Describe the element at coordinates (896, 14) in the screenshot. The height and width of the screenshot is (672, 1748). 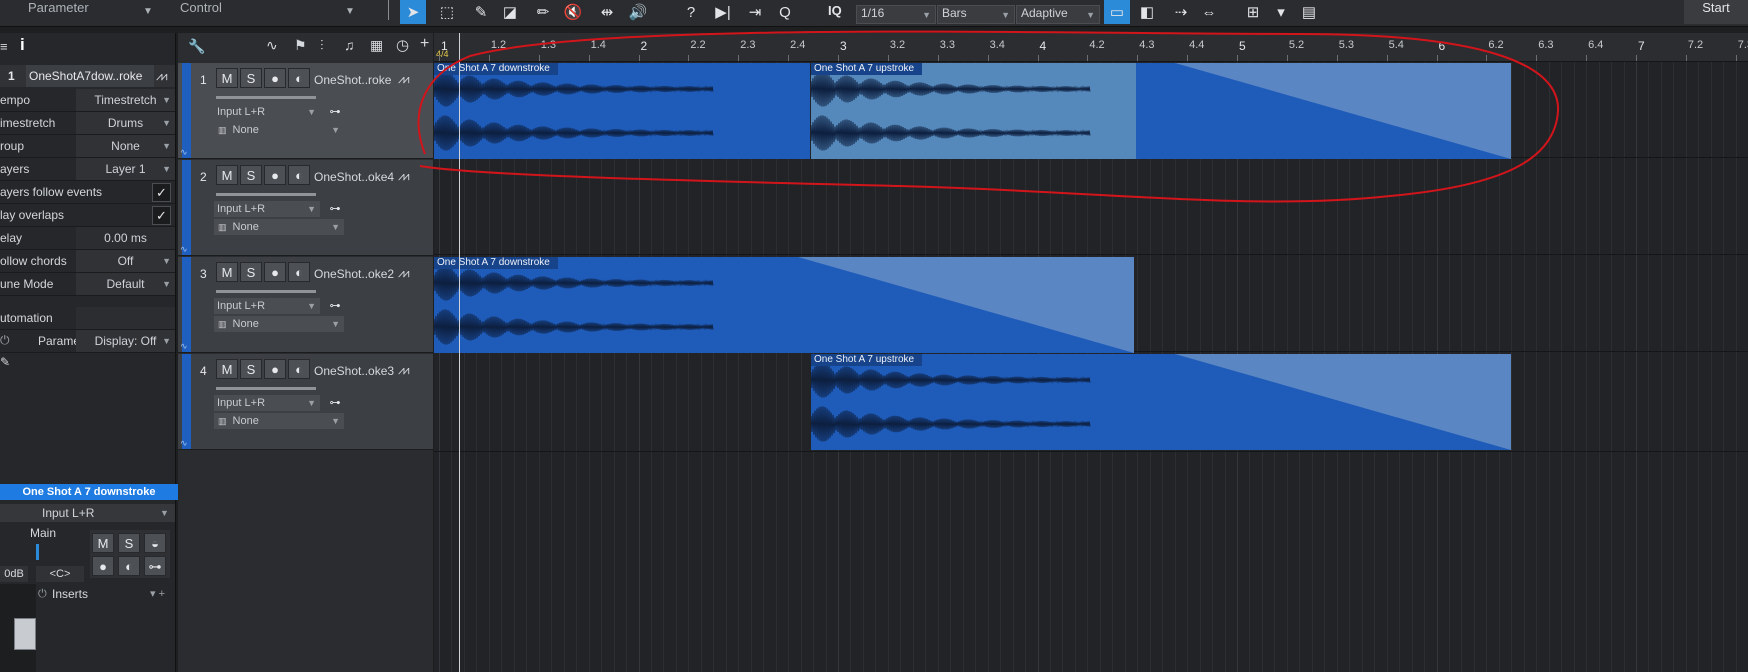
I see `quantize-select: 1/16 ▼` at that location.